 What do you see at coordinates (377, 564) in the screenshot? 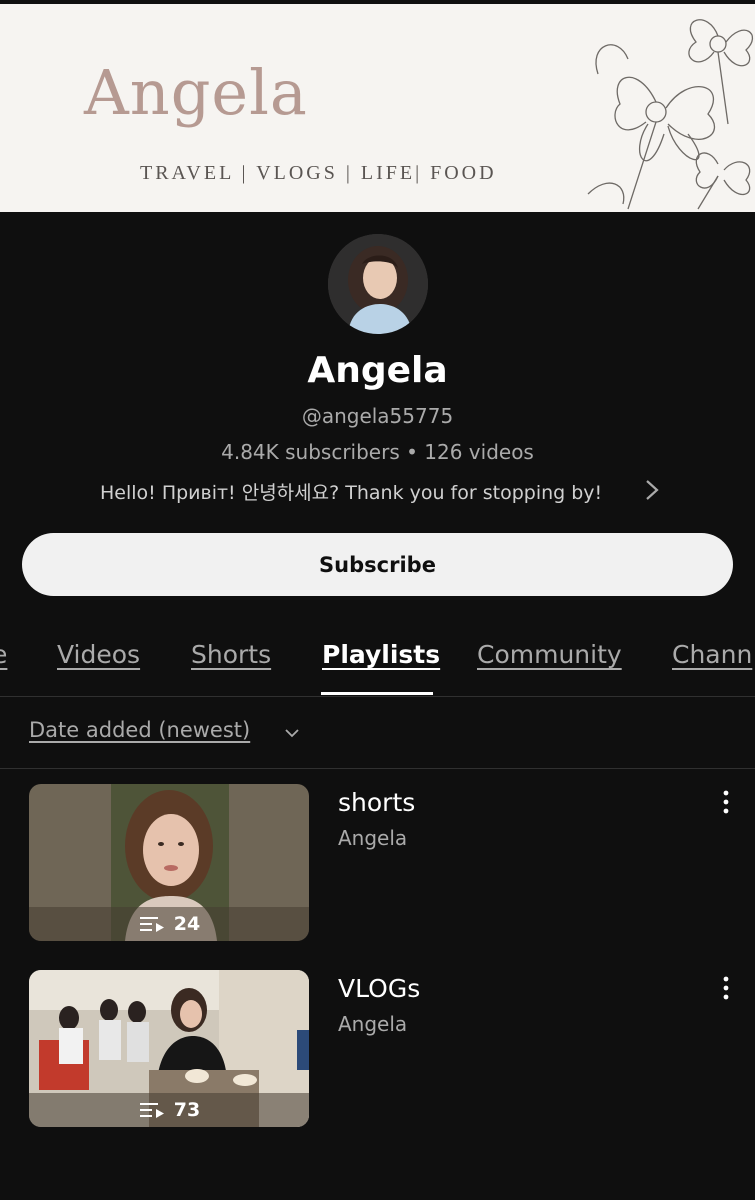
I see `subscribe-button: Subscribe` at bounding box center [377, 564].